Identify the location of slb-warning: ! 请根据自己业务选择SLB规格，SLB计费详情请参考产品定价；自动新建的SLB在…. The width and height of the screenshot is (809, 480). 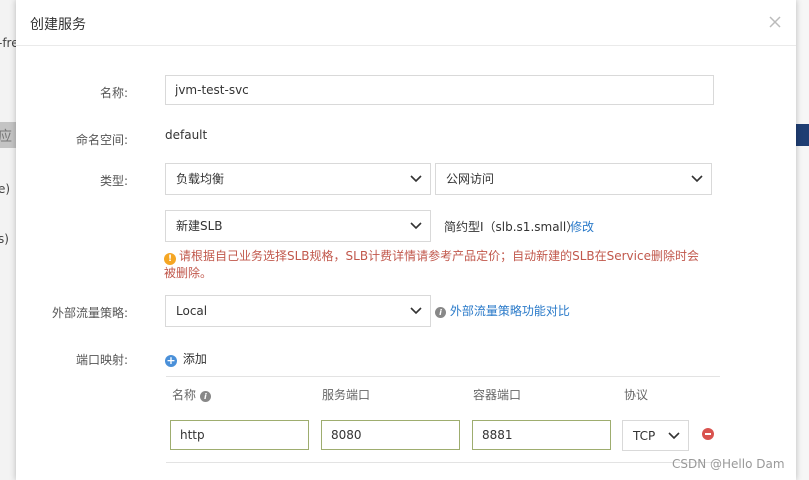
(434, 264).